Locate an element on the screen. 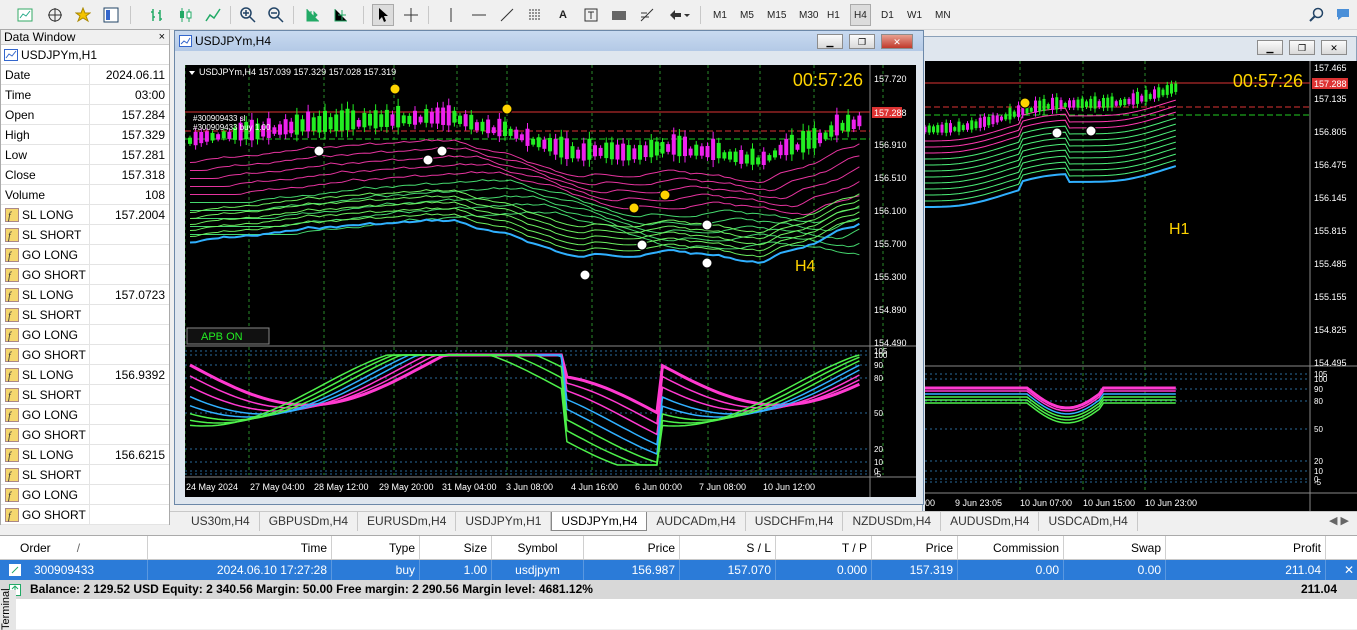 The height and width of the screenshot is (630, 1357). chart-tab: USDCADm,H4 is located at coordinates (1088, 521).